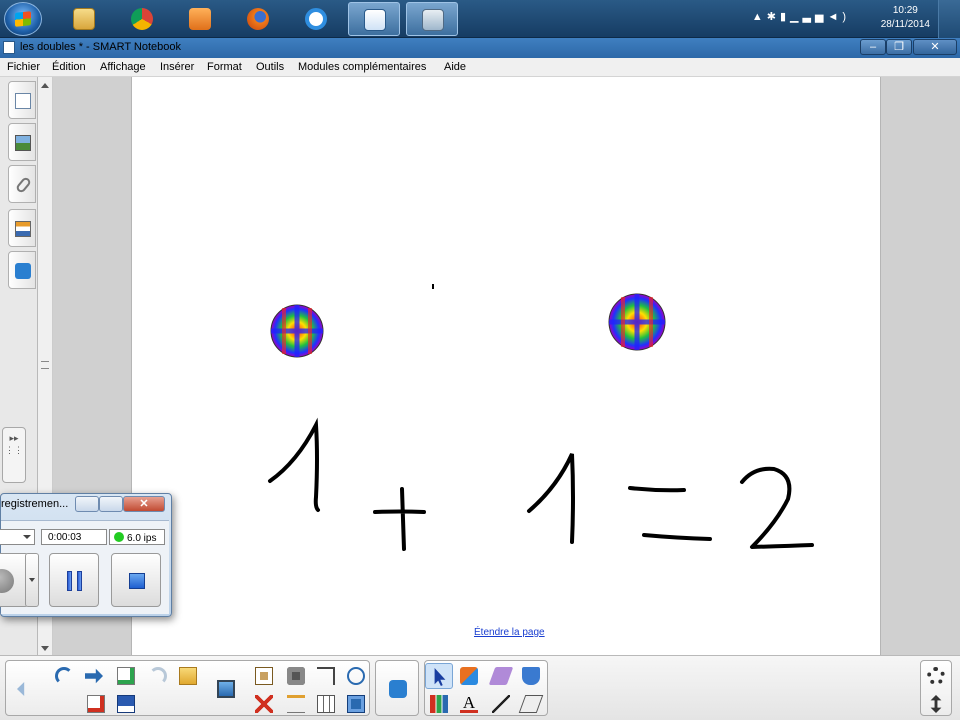 The width and height of the screenshot is (960, 720). What do you see at coordinates (905, 18) in the screenshot?
I see `taskbar-clock: 10:29 28/11/2014` at bounding box center [905, 18].